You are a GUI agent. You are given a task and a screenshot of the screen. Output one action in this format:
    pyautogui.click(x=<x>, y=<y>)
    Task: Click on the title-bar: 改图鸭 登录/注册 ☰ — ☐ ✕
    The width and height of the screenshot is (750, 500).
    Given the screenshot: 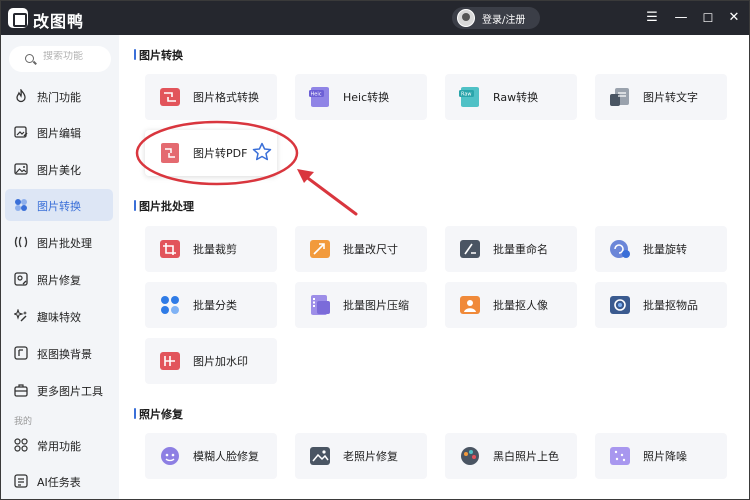 What is the action you would take?
    pyautogui.click(x=375, y=18)
    